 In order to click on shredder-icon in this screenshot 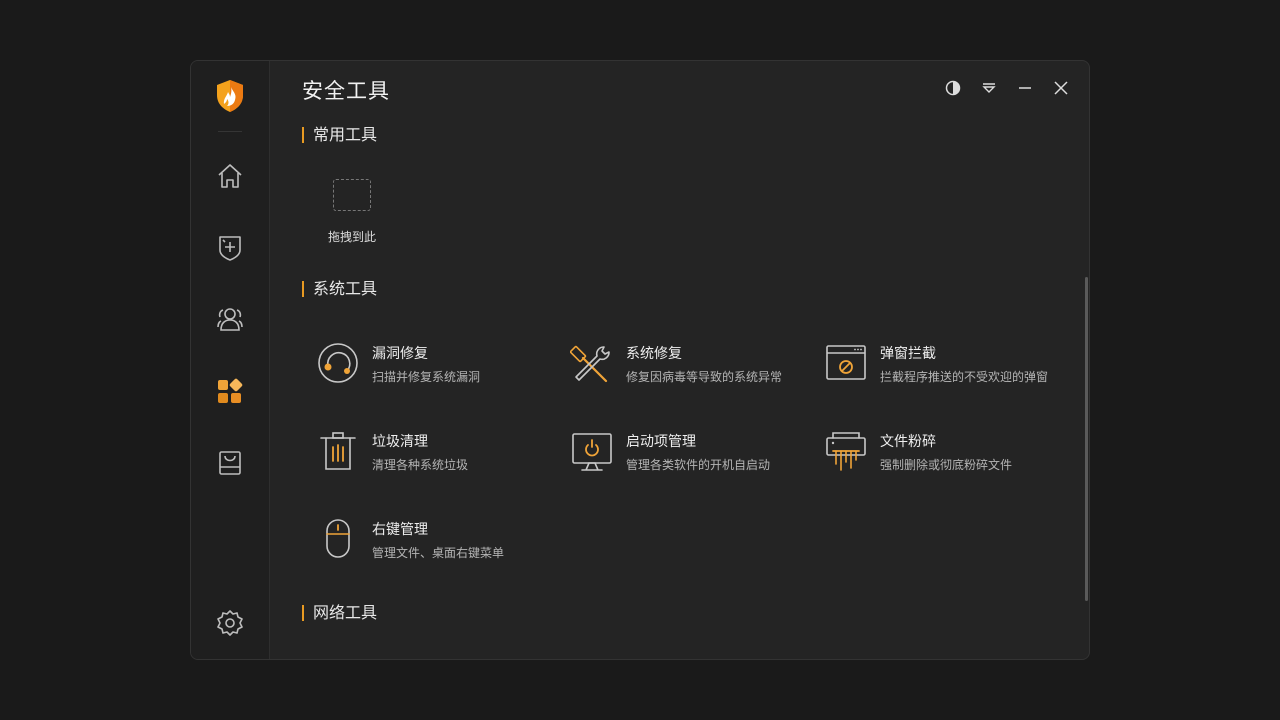, I will do `click(846, 451)`.